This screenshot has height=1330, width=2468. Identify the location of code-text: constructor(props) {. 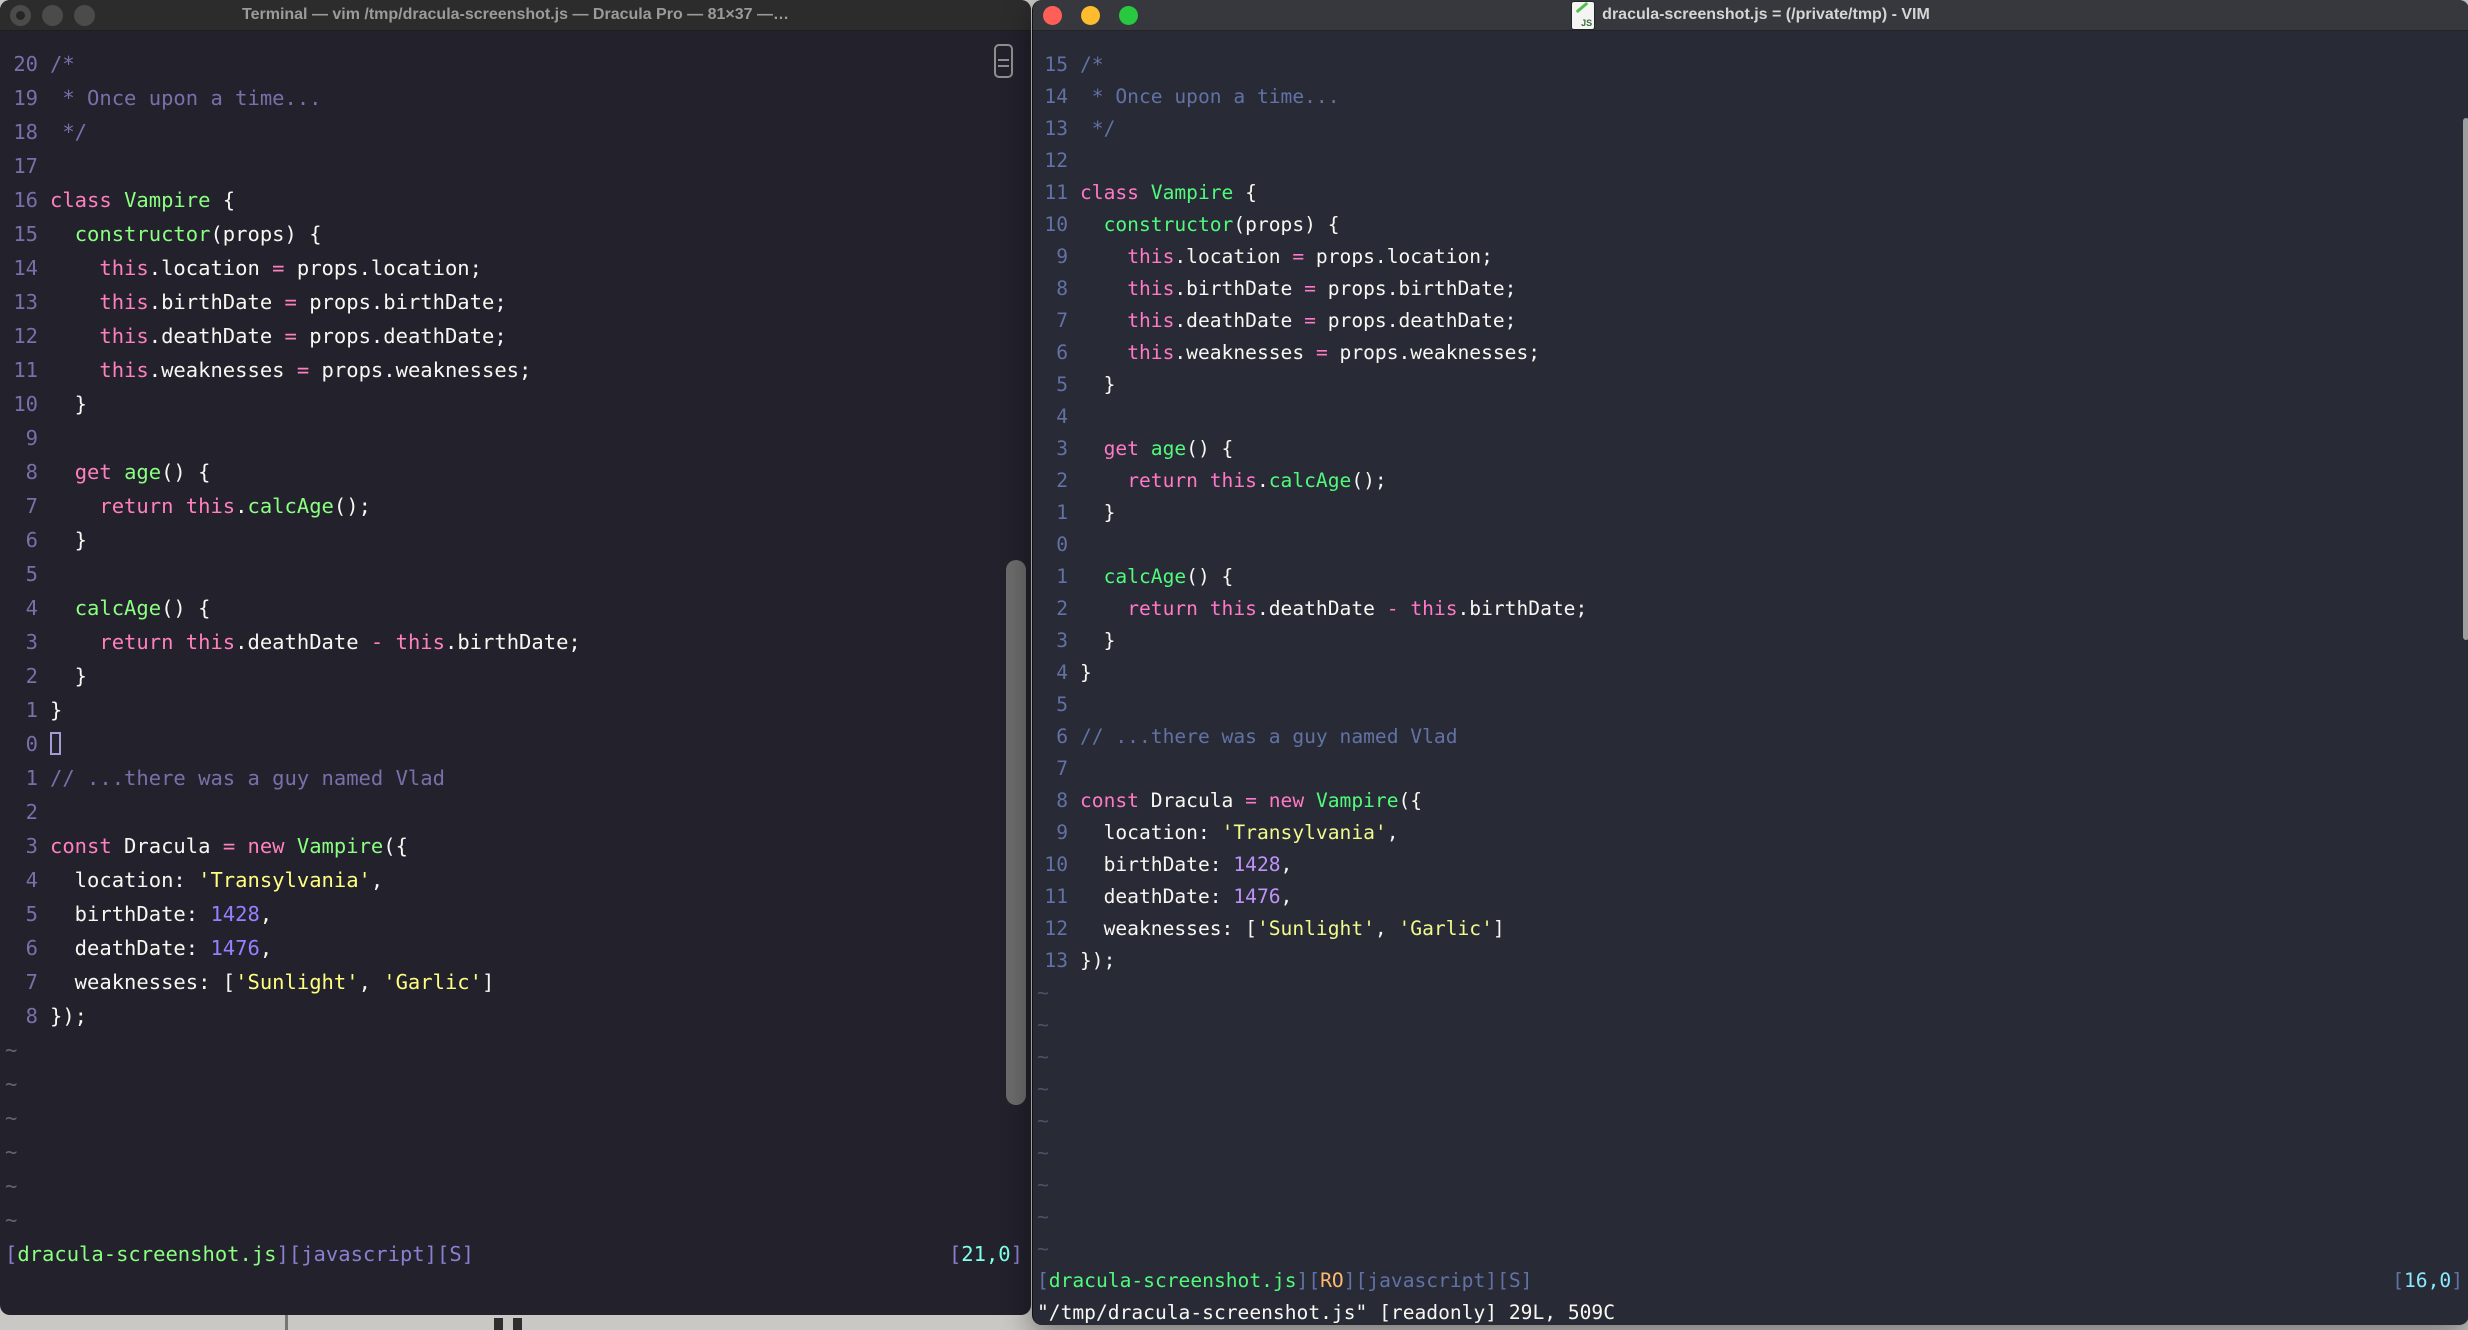
(186, 234).